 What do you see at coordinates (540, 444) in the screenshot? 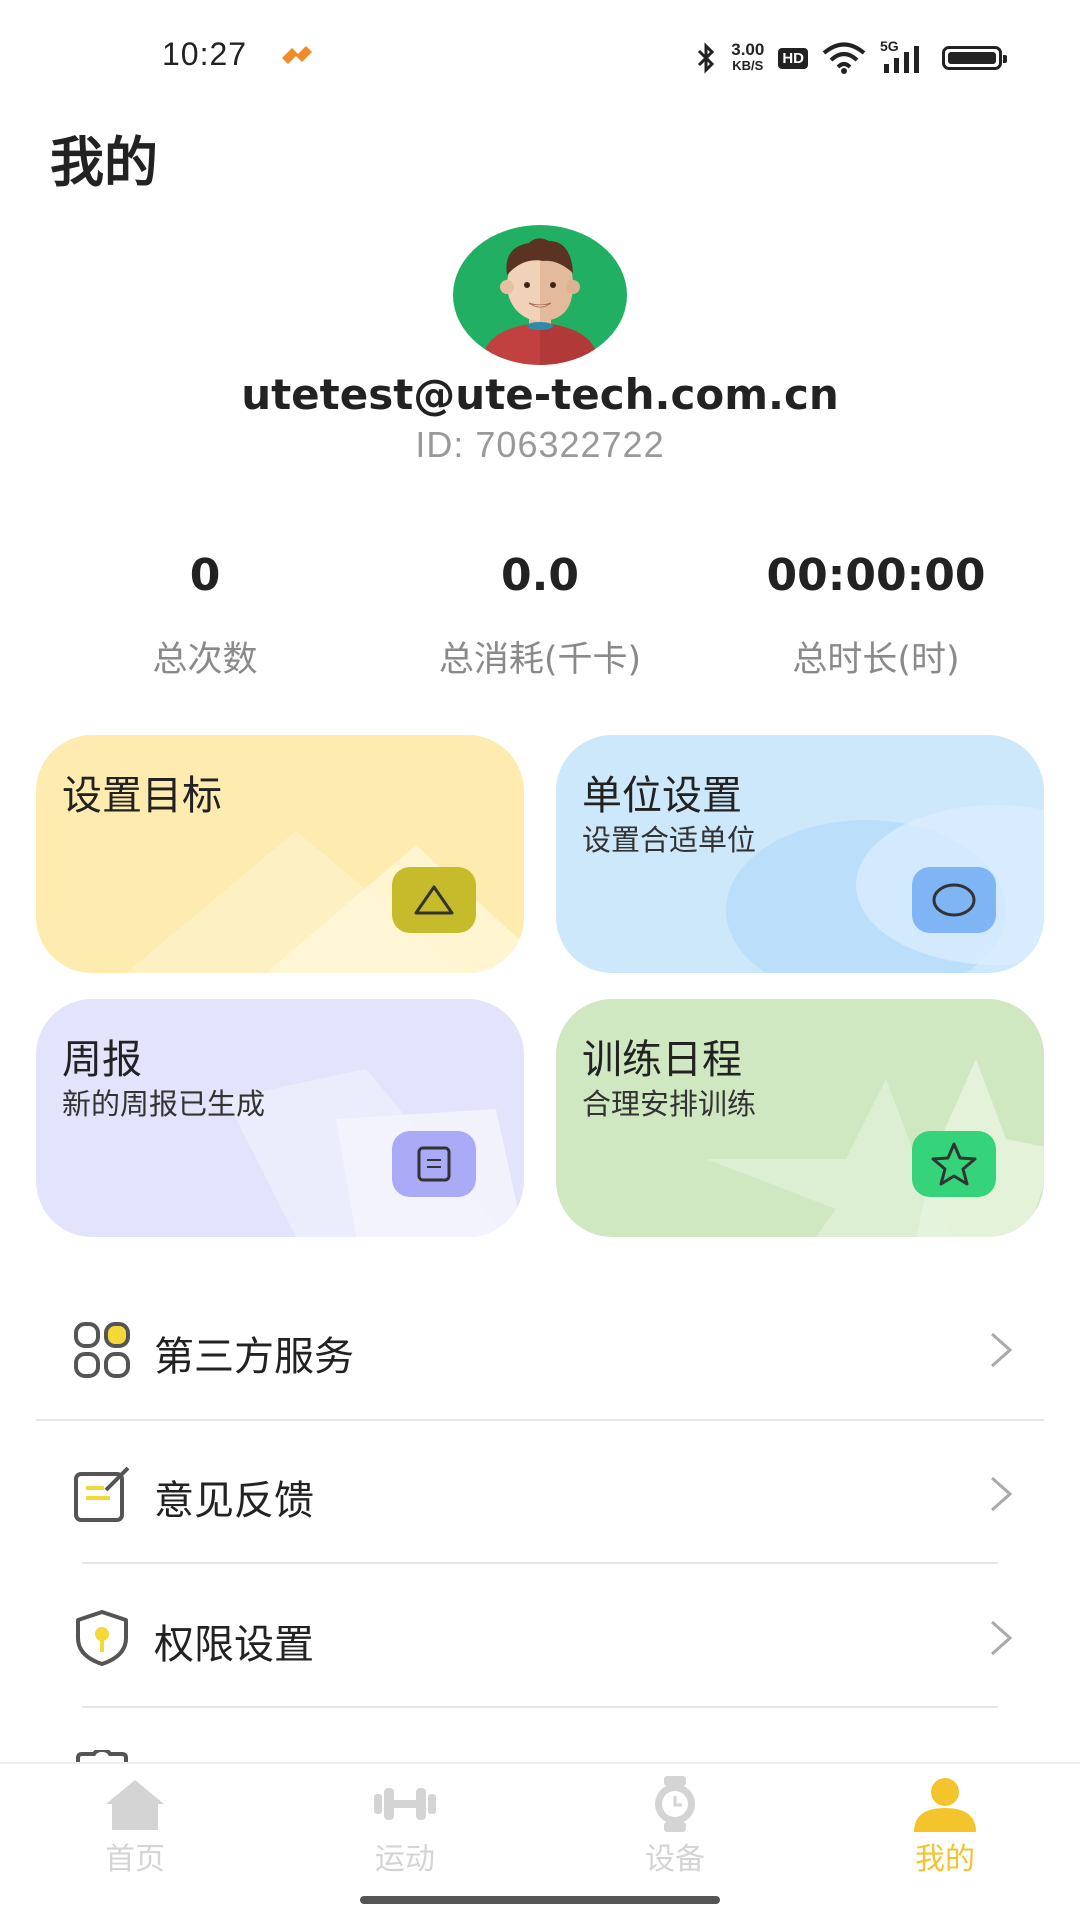
I see `user-id: ID: 706322722` at bounding box center [540, 444].